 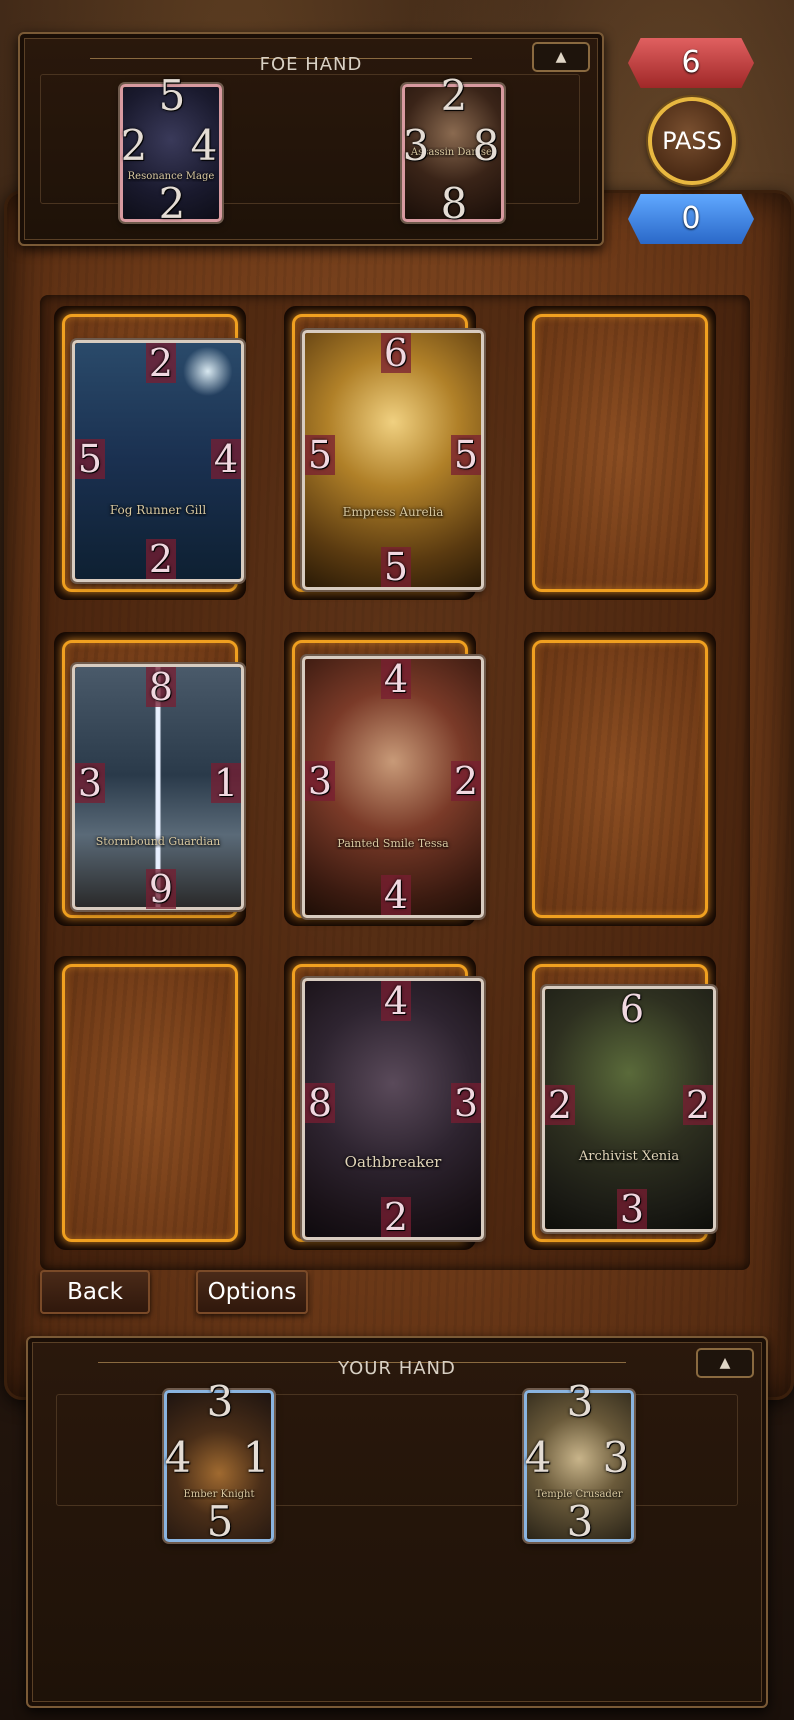 What do you see at coordinates (161, 687) in the screenshot?
I see `card-stat-top: 8` at bounding box center [161, 687].